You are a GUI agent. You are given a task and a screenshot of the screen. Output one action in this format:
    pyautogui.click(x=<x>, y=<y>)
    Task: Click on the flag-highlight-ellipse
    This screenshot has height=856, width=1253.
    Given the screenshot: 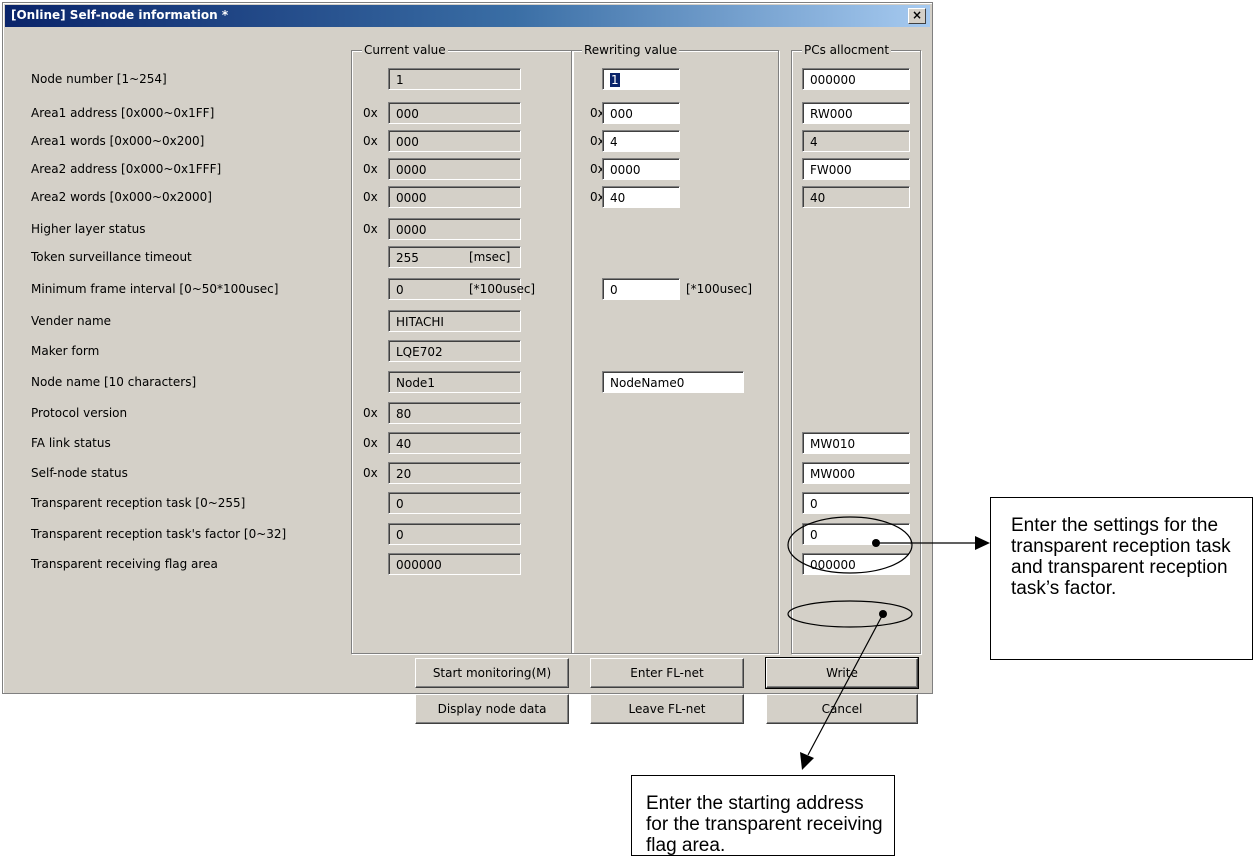 What is the action you would take?
    pyautogui.click(x=850, y=614)
    